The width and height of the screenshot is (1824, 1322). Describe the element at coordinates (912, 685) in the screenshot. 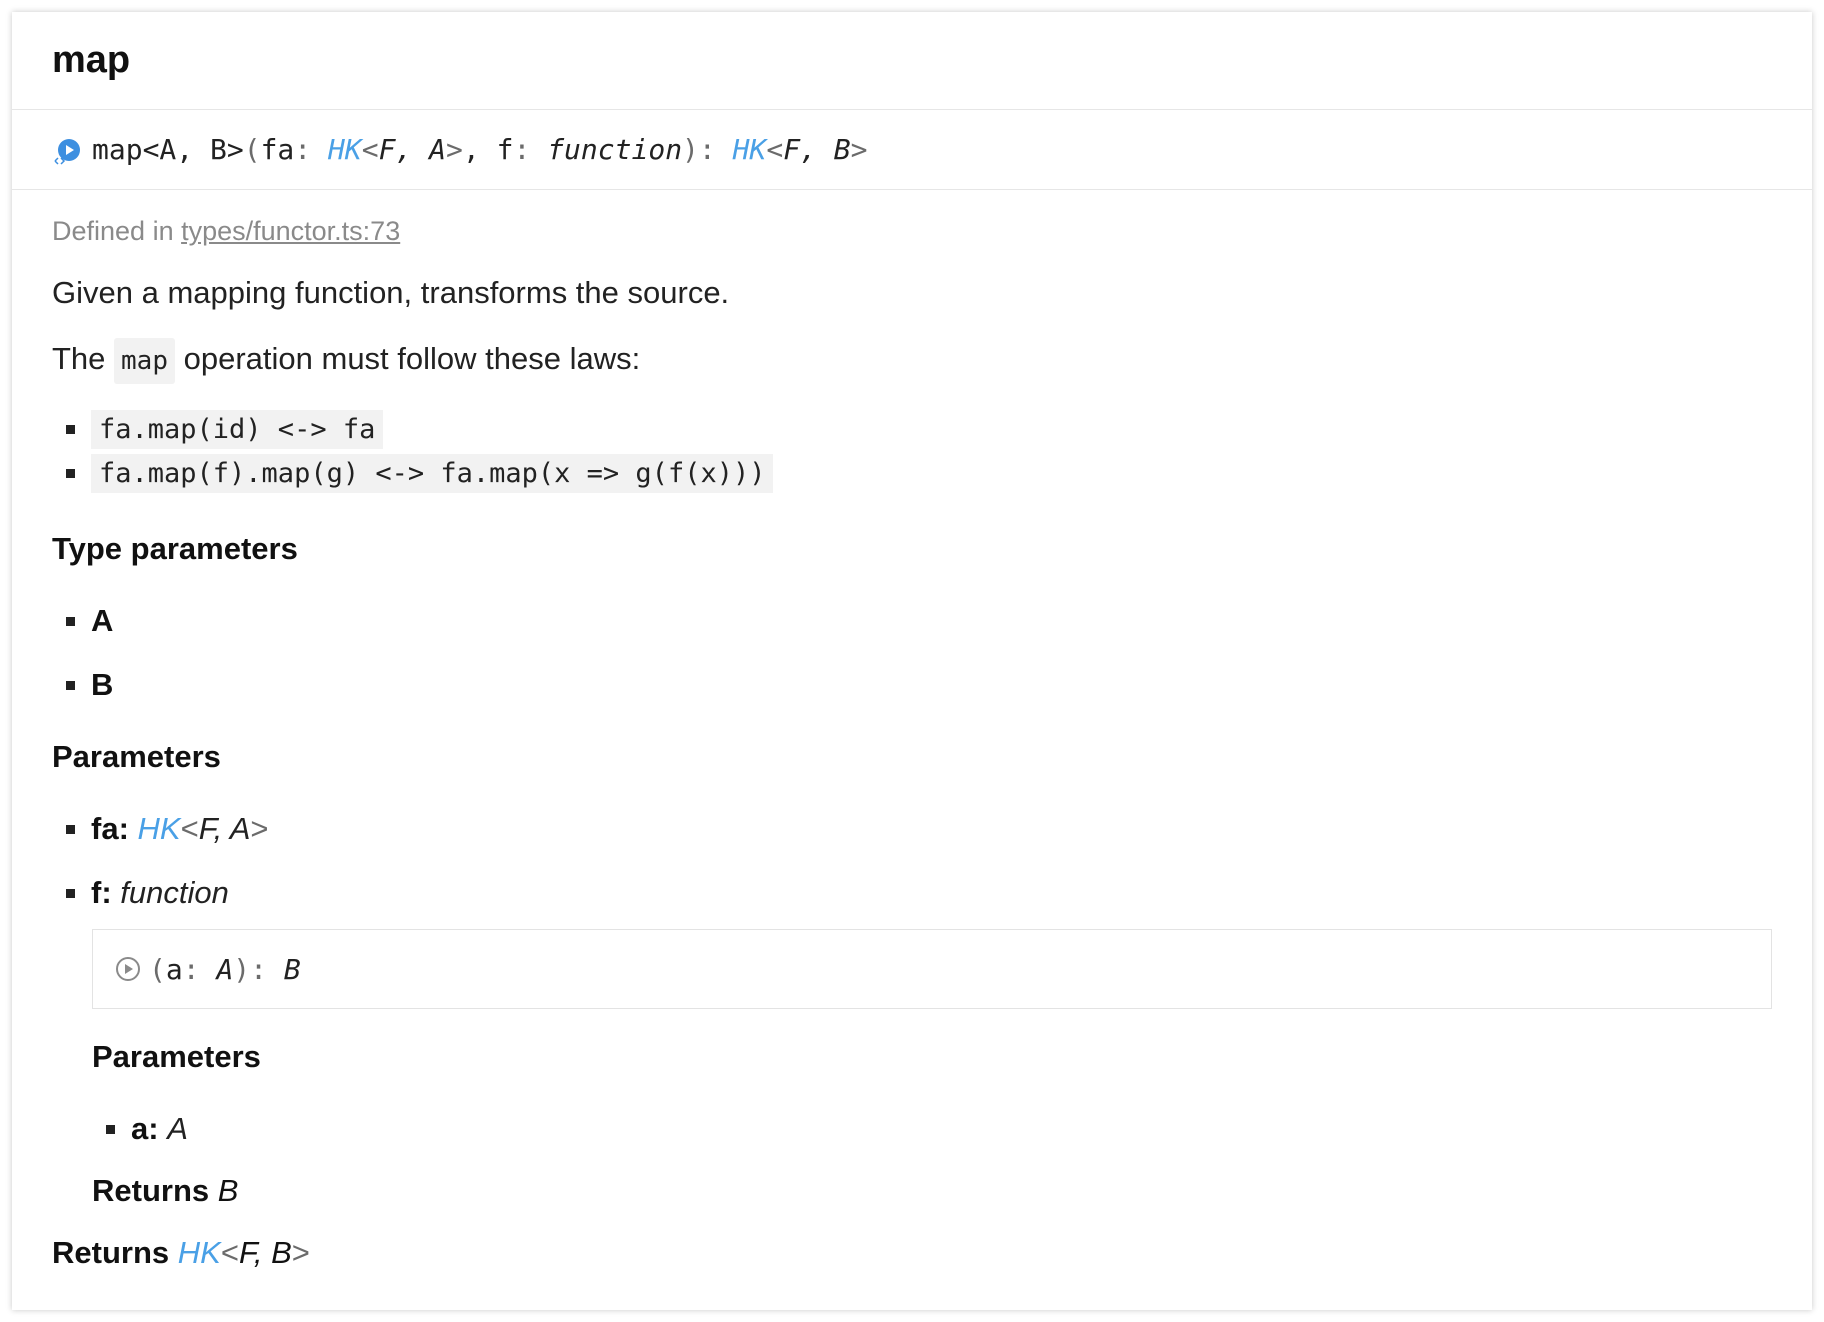

I see `list-item: B` at that location.